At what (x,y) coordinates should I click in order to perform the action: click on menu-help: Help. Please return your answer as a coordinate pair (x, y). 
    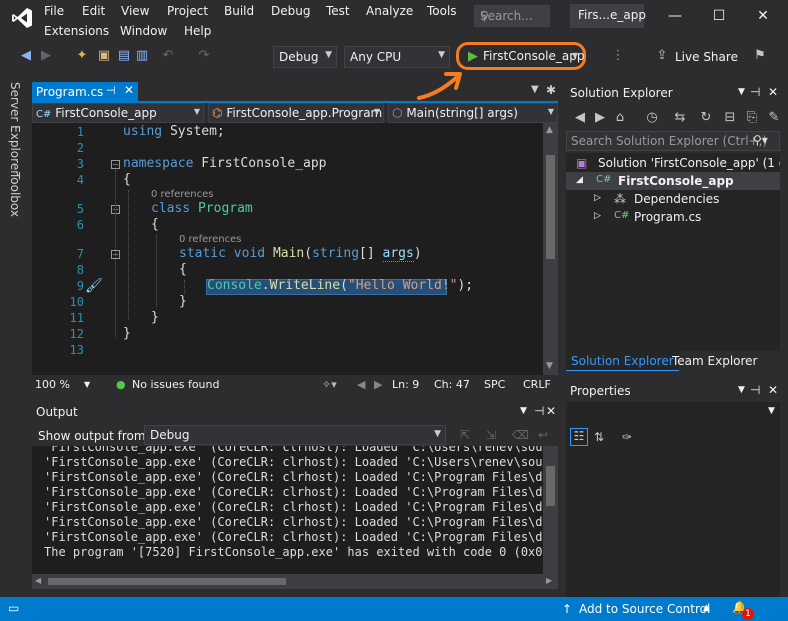
    Looking at the image, I should click on (197, 31).